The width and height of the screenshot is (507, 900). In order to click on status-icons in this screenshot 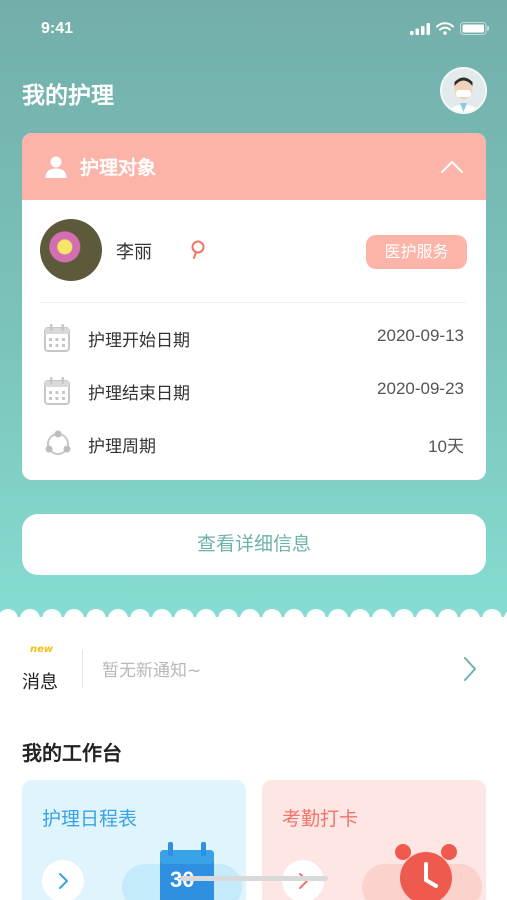, I will do `click(450, 28)`.